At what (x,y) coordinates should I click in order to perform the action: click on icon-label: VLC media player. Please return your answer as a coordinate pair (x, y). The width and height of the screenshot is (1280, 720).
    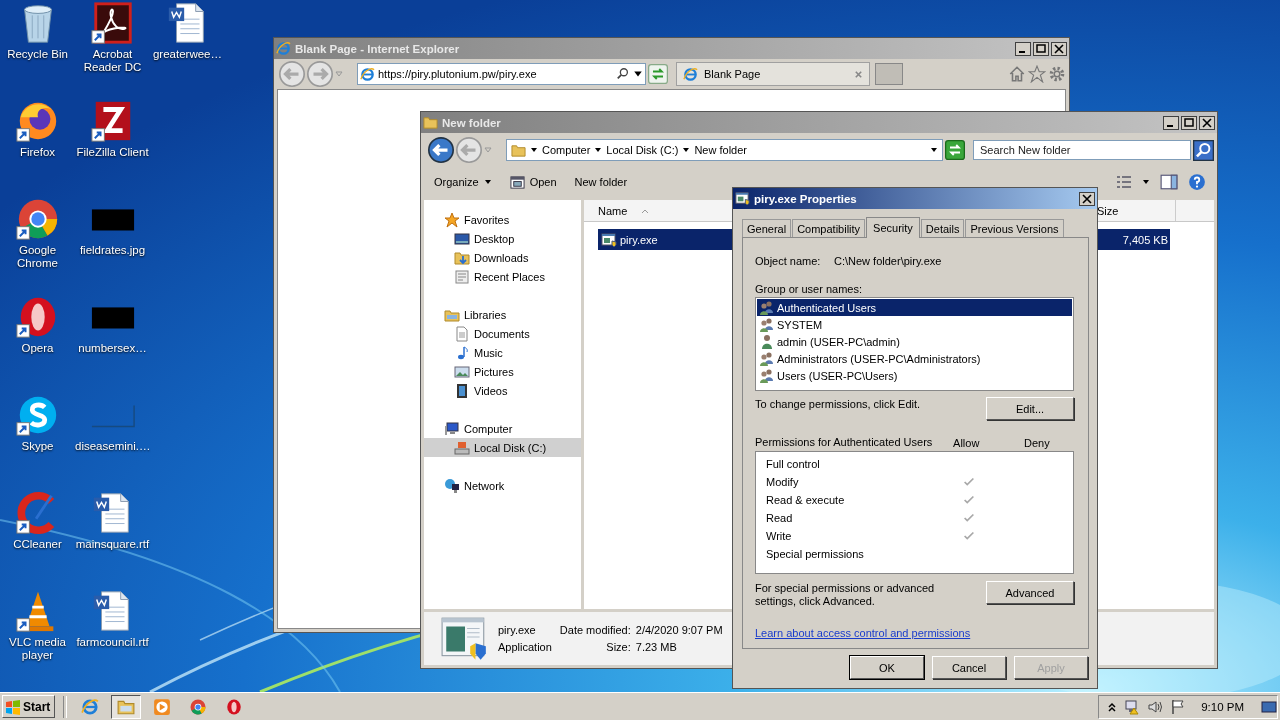
    Looking at the image, I should click on (37, 649).